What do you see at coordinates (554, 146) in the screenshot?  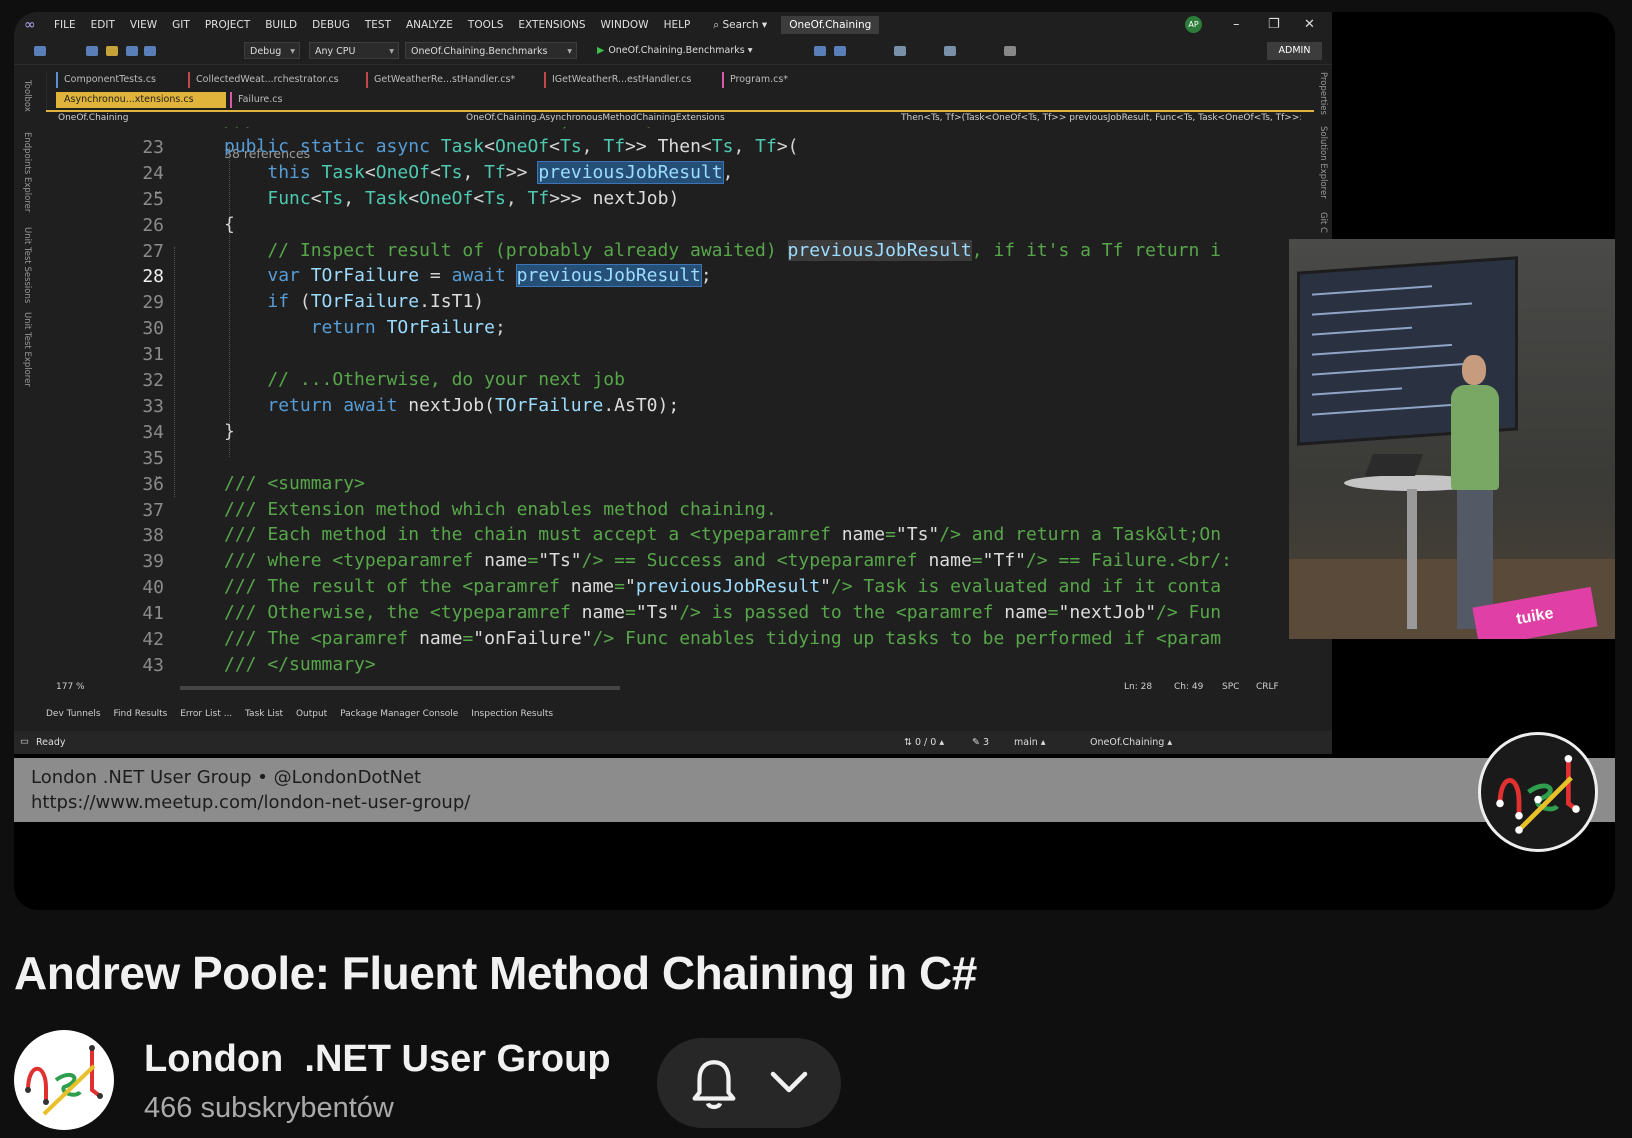 I see `code-token: <` at bounding box center [554, 146].